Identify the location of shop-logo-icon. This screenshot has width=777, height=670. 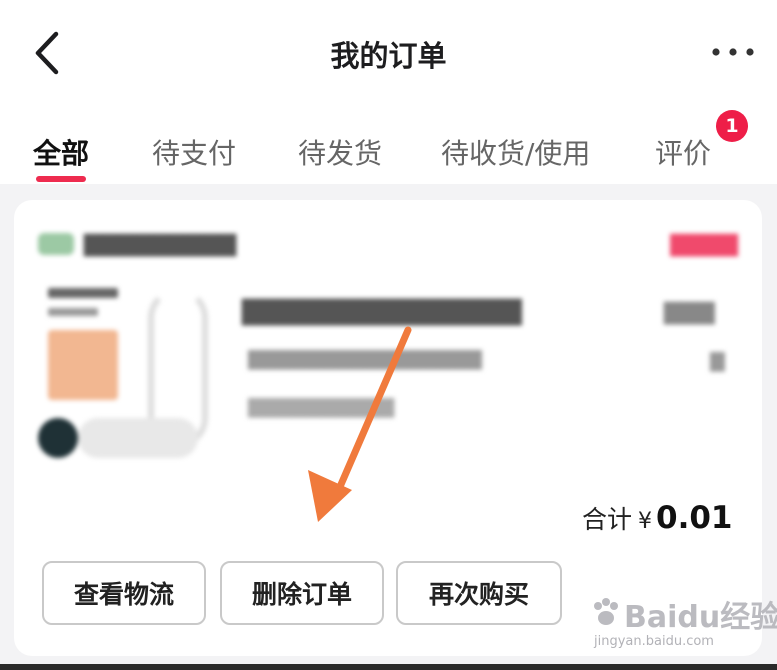
(56, 244).